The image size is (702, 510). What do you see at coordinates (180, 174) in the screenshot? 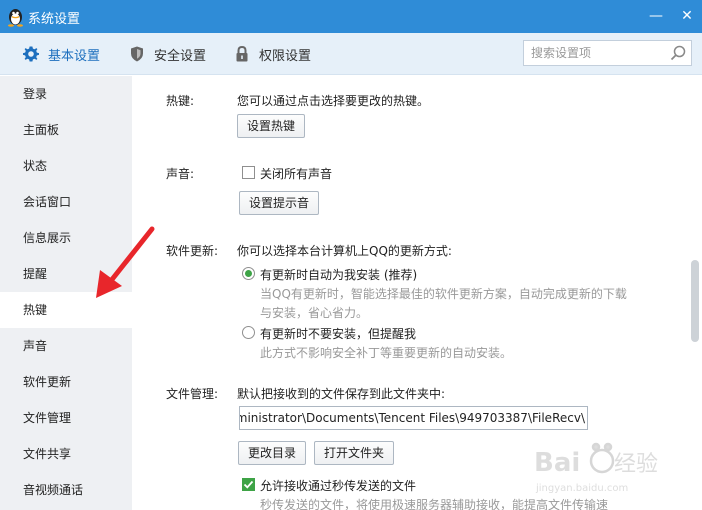
I see `sound-section-label: 声音:` at bounding box center [180, 174].